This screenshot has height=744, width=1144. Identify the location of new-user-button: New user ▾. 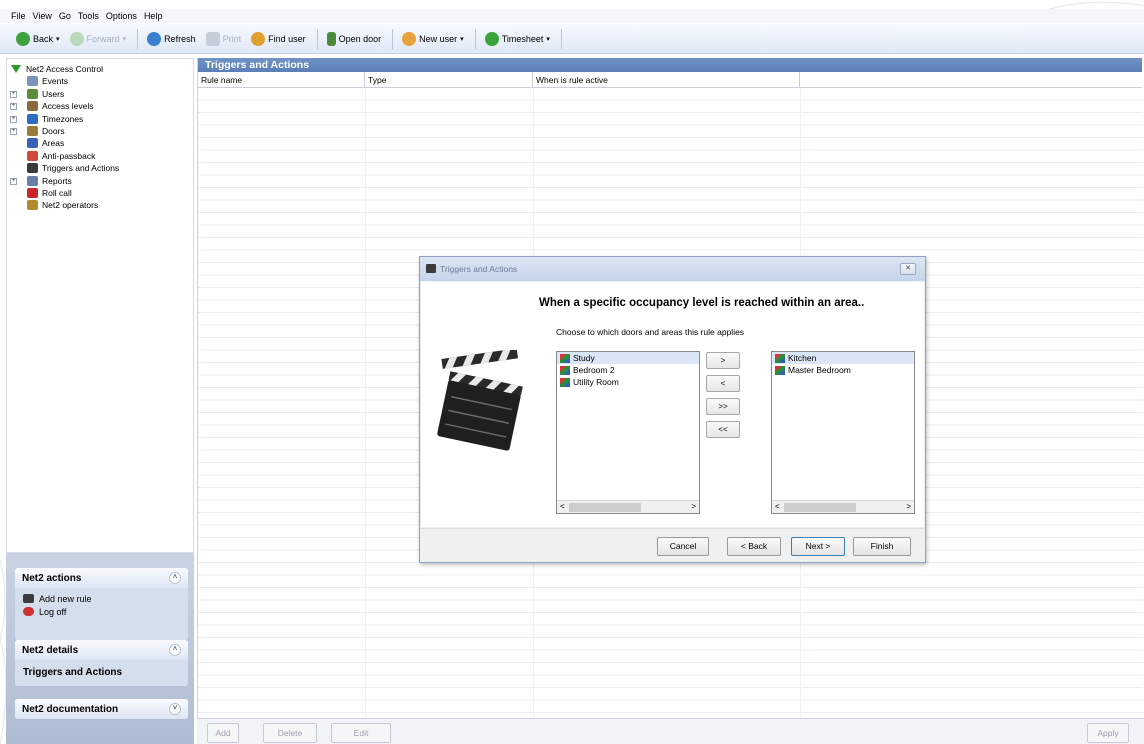
(433, 39).